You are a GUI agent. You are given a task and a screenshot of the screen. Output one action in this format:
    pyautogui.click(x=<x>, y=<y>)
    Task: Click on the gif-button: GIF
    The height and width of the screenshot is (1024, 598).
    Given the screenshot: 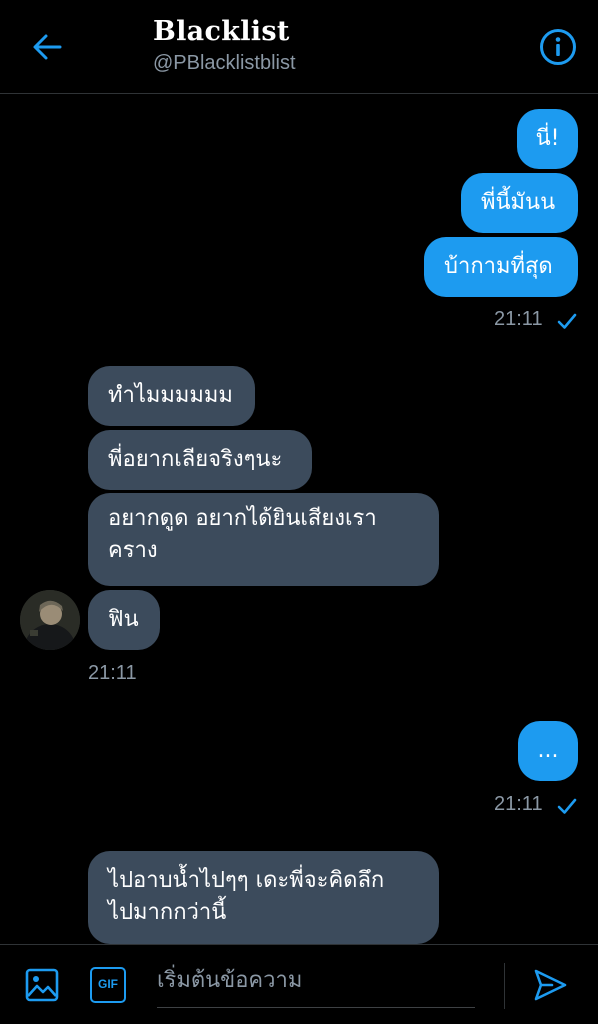 What is the action you would take?
    pyautogui.click(x=108, y=985)
    